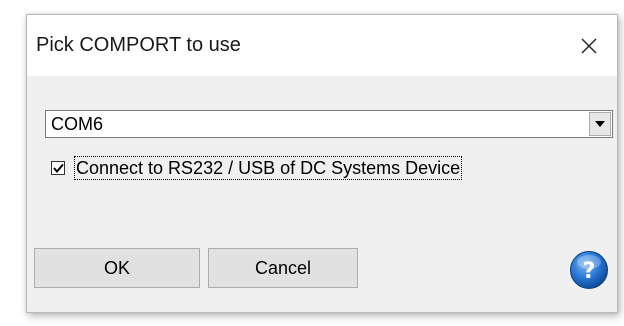 The height and width of the screenshot is (326, 624). I want to click on chevron-down-icon, so click(600, 124).